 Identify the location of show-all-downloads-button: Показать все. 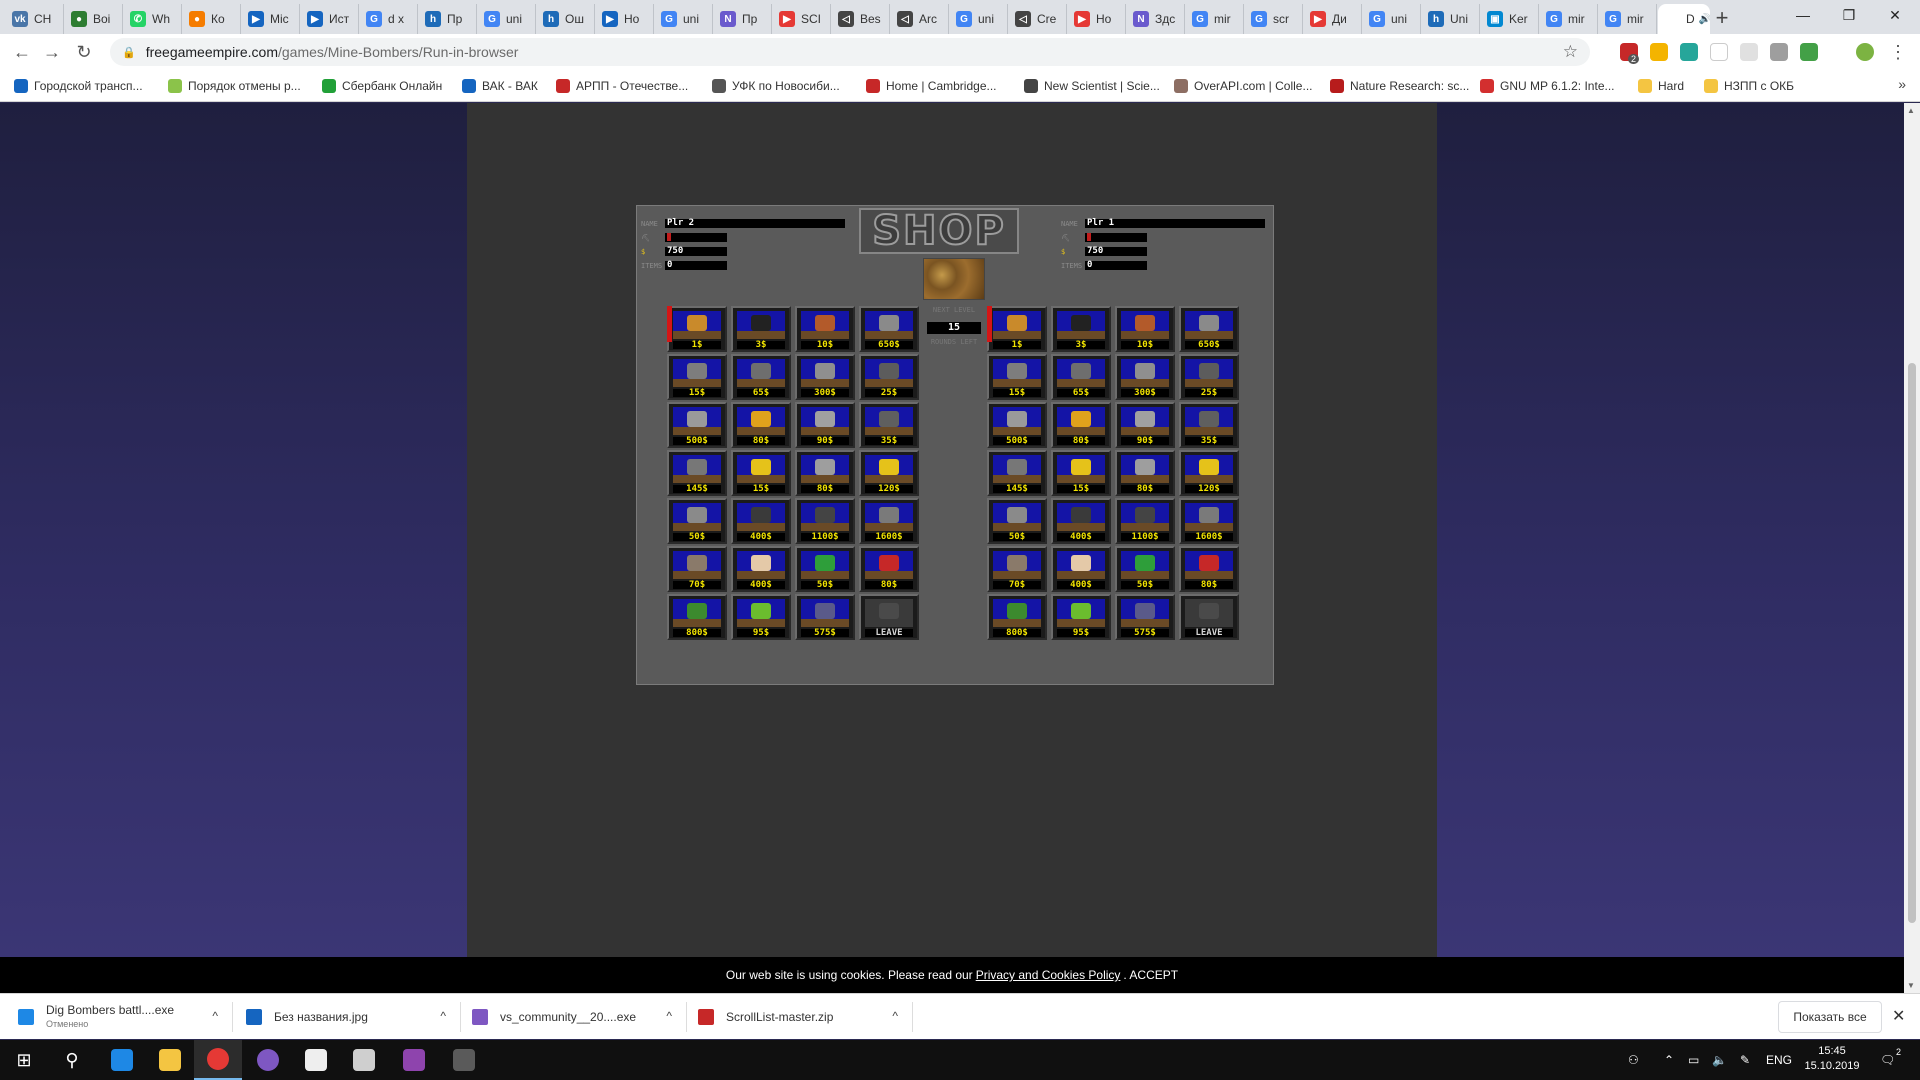
(1830, 1017).